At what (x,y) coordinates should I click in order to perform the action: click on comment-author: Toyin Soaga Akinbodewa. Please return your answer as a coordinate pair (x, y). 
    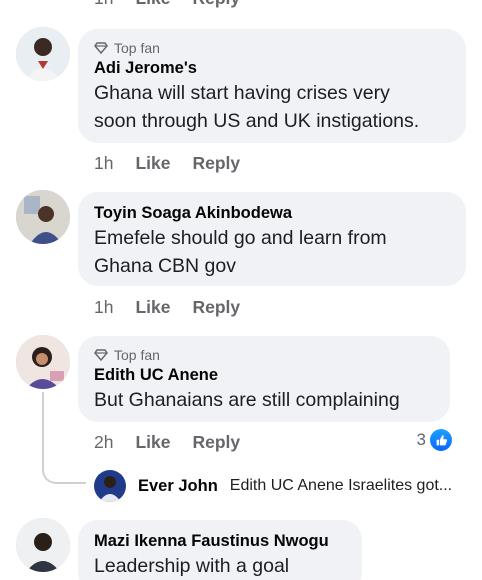
    Looking at the image, I should click on (272, 213).